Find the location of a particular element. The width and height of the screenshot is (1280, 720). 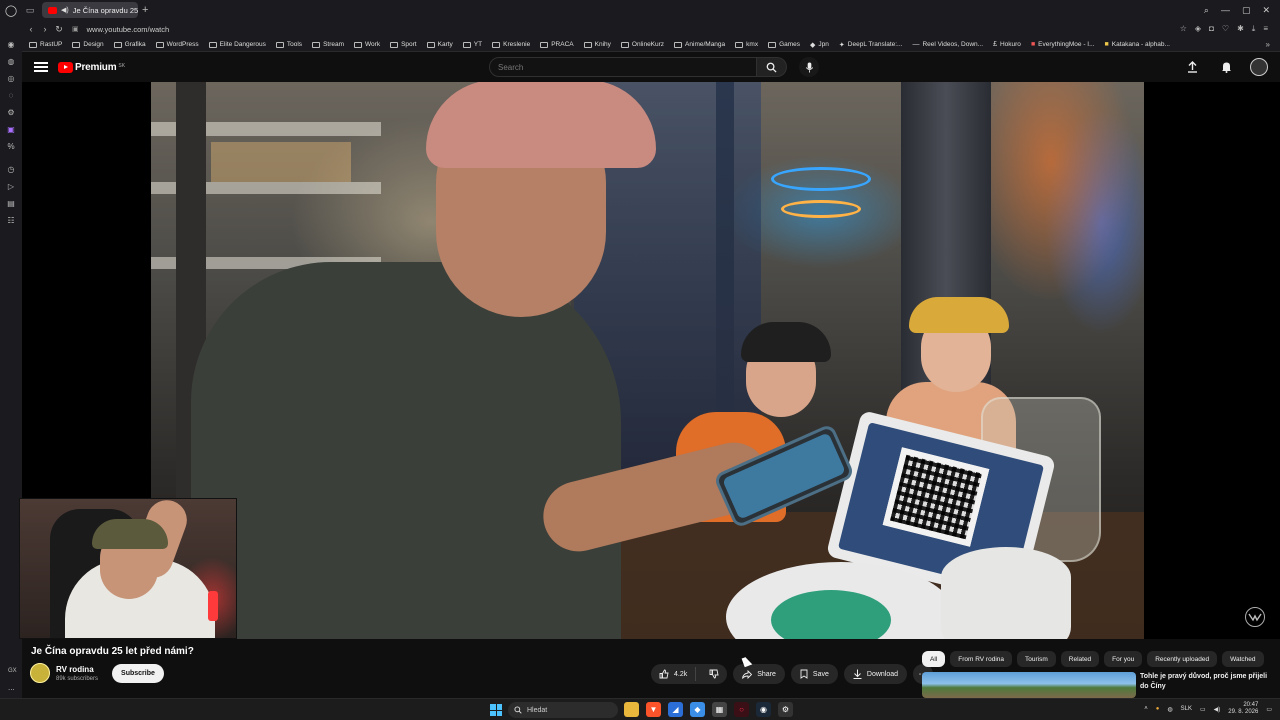

bookmark-item: WordPress is located at coordinates (177, 44).